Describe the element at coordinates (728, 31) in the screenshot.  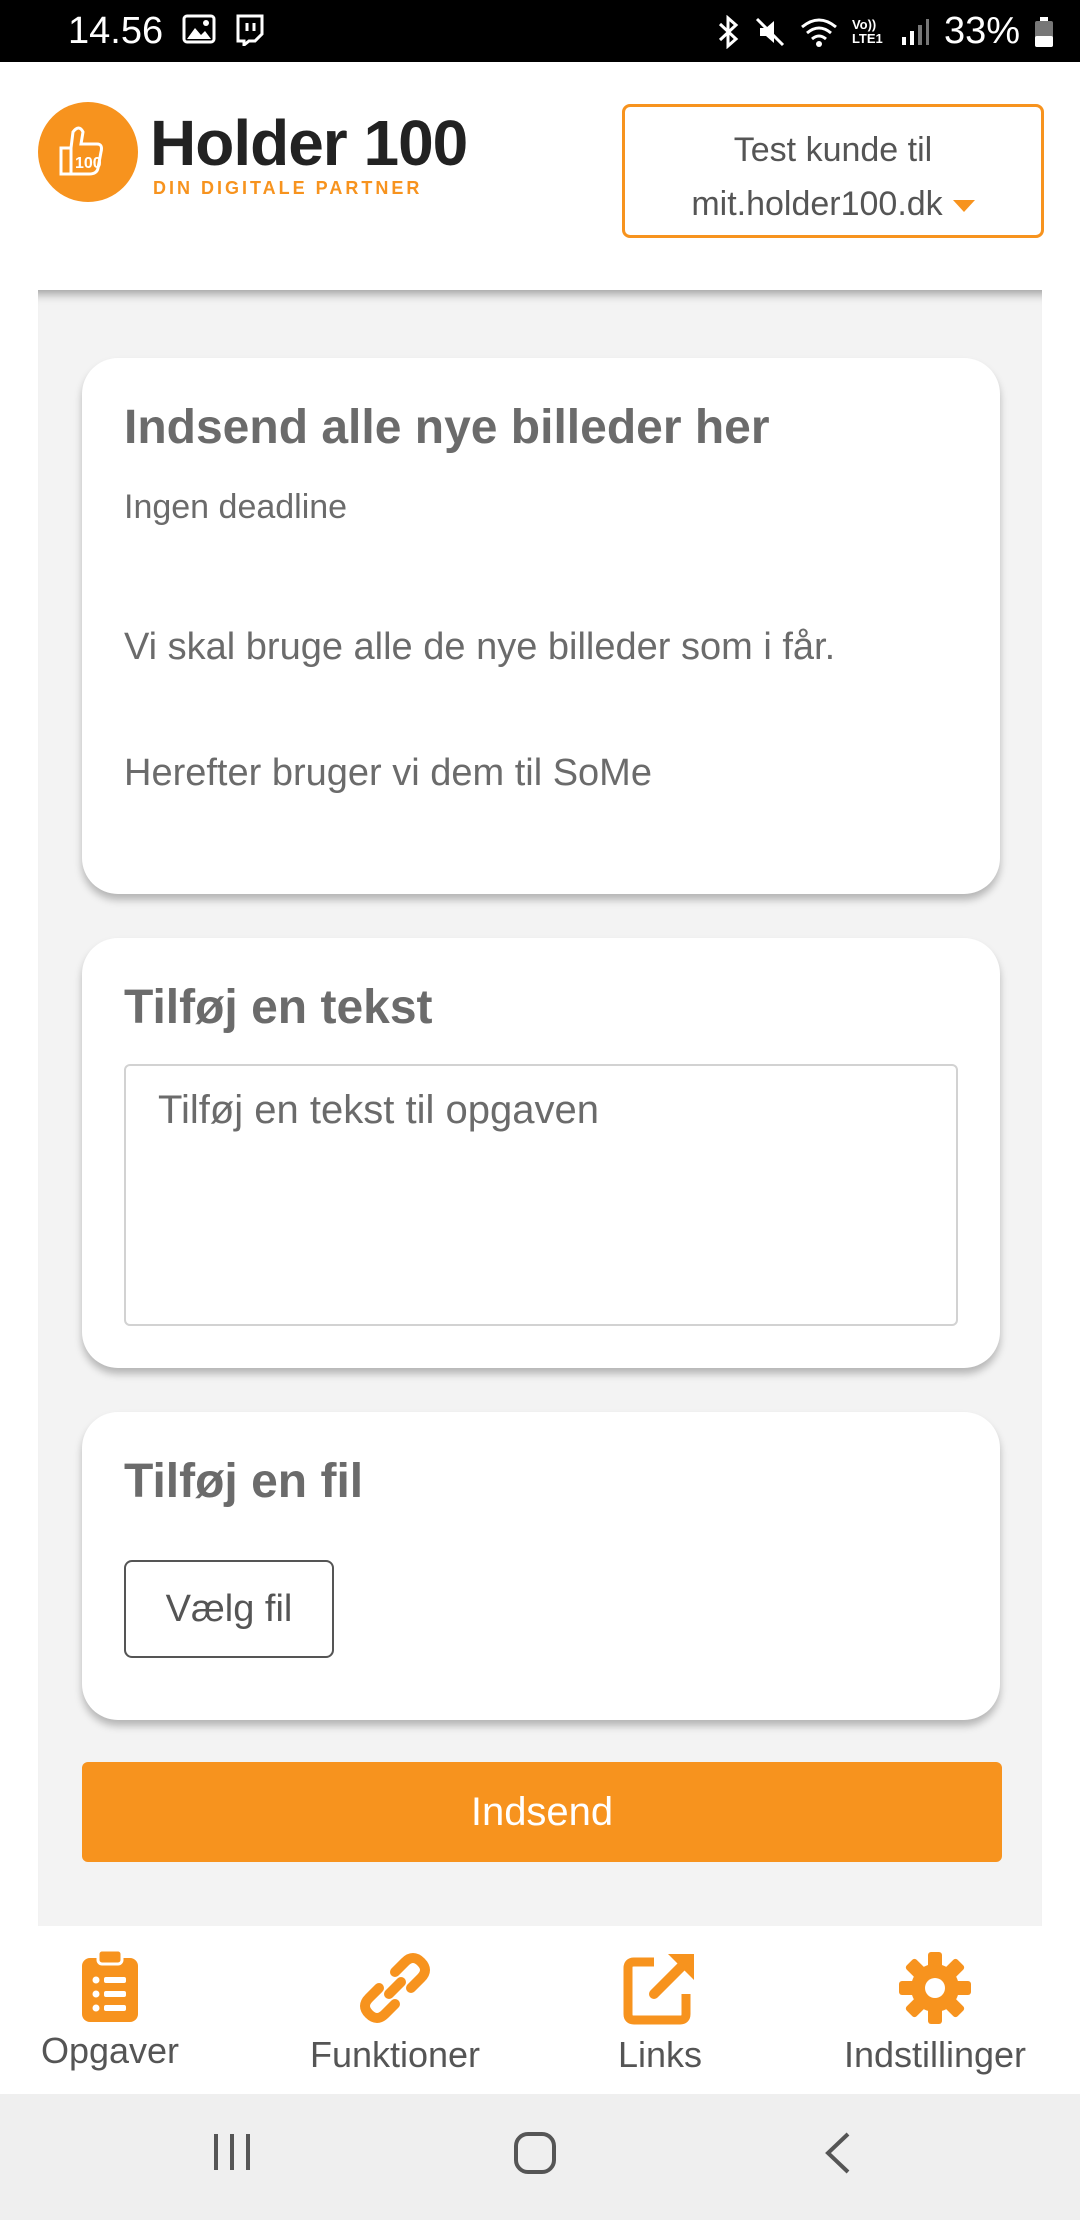
I see `bluetooth-icon` at that location.